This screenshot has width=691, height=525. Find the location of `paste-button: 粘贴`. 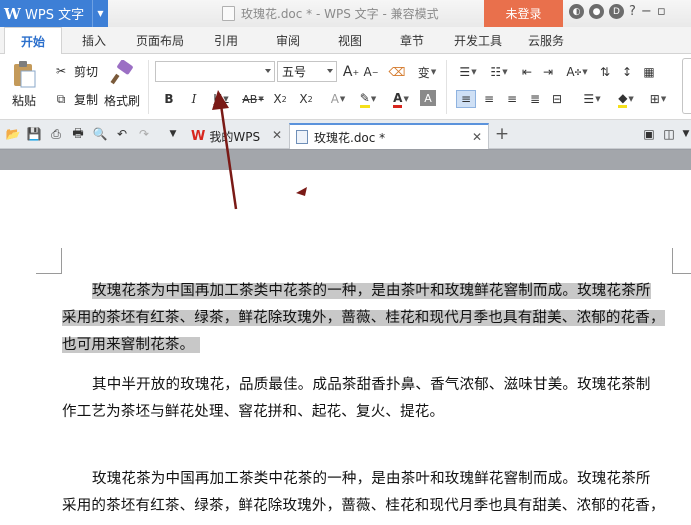

paste-button: 粘贴 is located at coordinates (24, 84).